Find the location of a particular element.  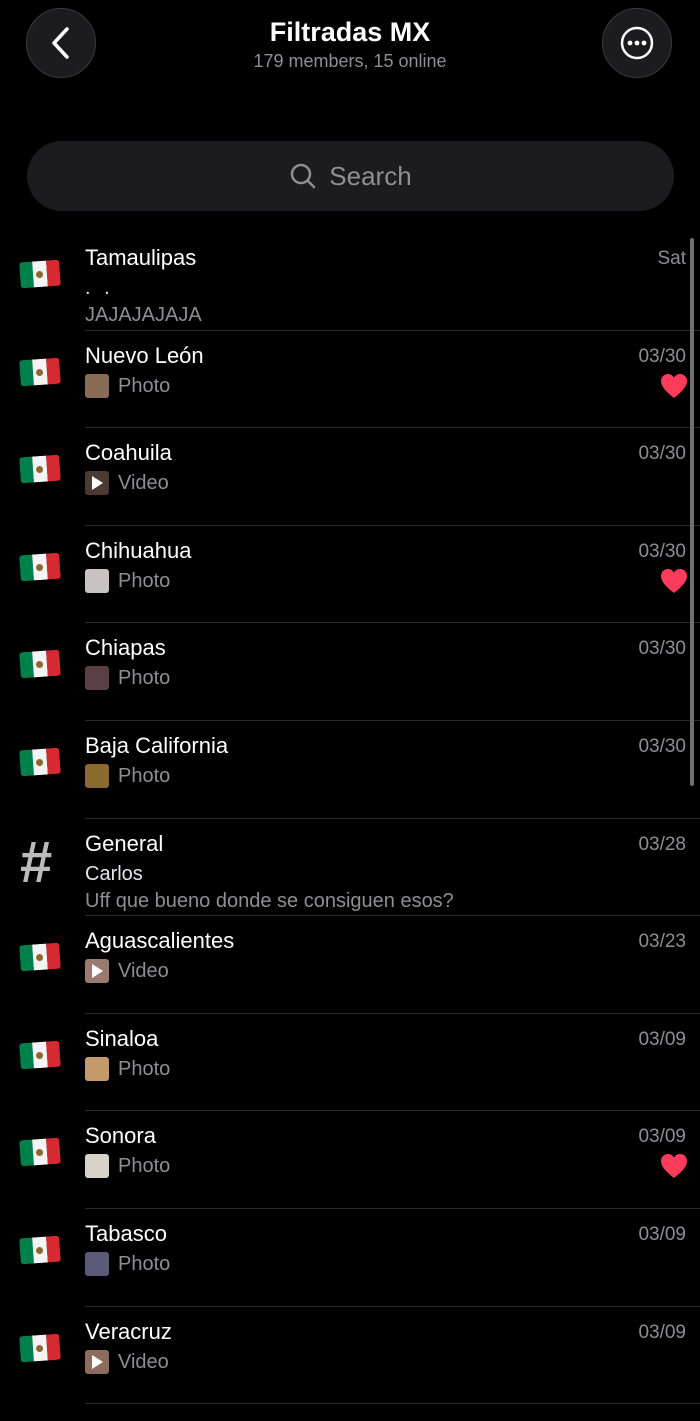

chat-name: Veracruz is located at coordinates (128, 1331).